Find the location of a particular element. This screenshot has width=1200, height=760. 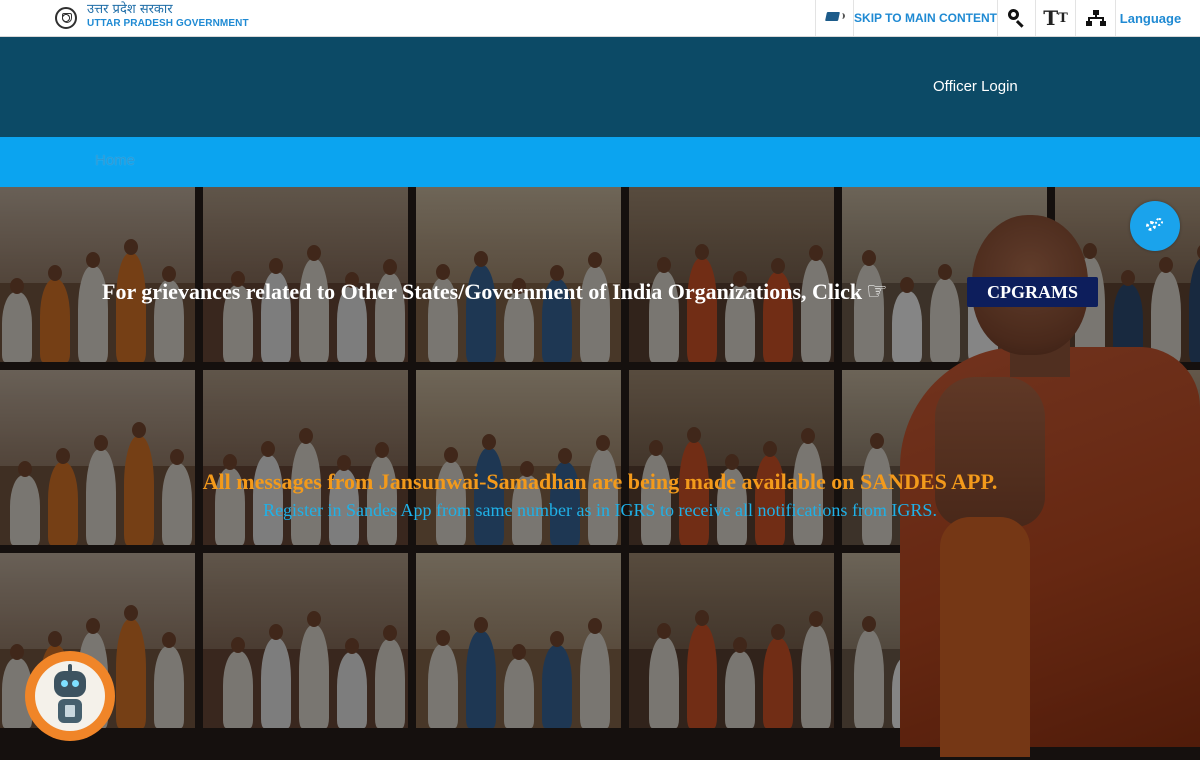

chatbot-button is located at coordinates (70, 696).